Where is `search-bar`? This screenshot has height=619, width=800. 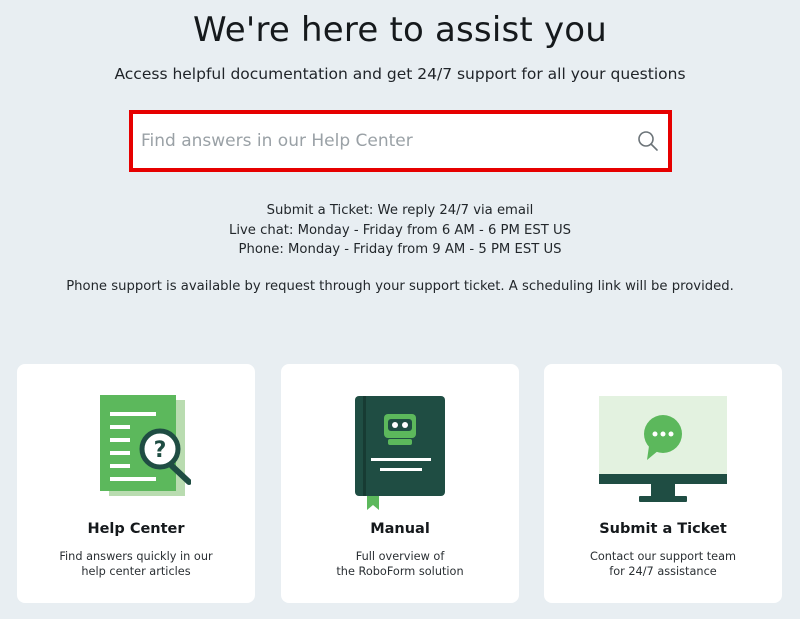
search-bar is located at coordinates (400, 141).